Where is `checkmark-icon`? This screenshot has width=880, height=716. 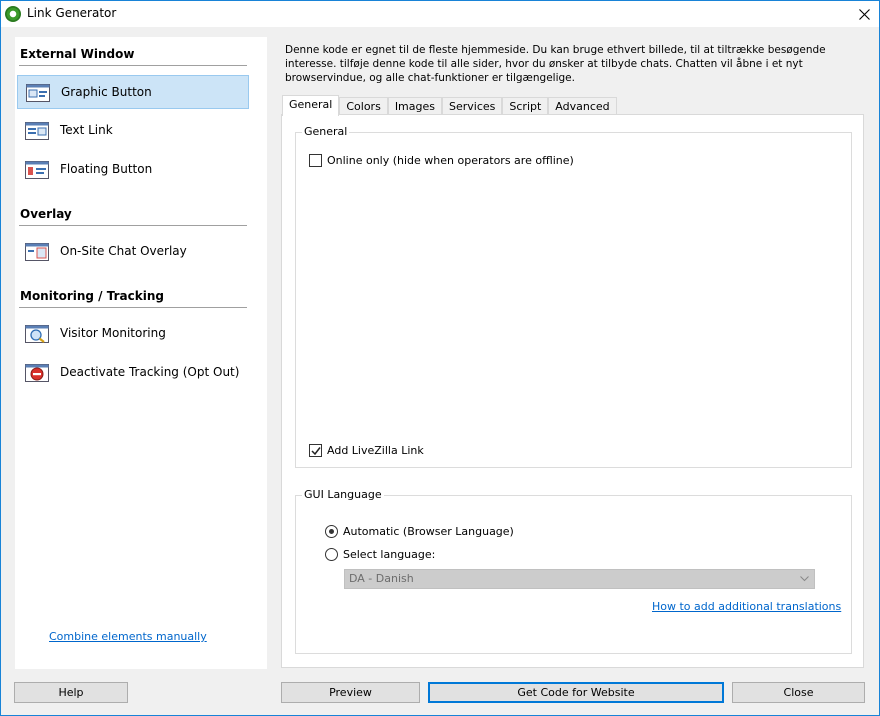 checkmark-icon is located at coordinates (316, 451).